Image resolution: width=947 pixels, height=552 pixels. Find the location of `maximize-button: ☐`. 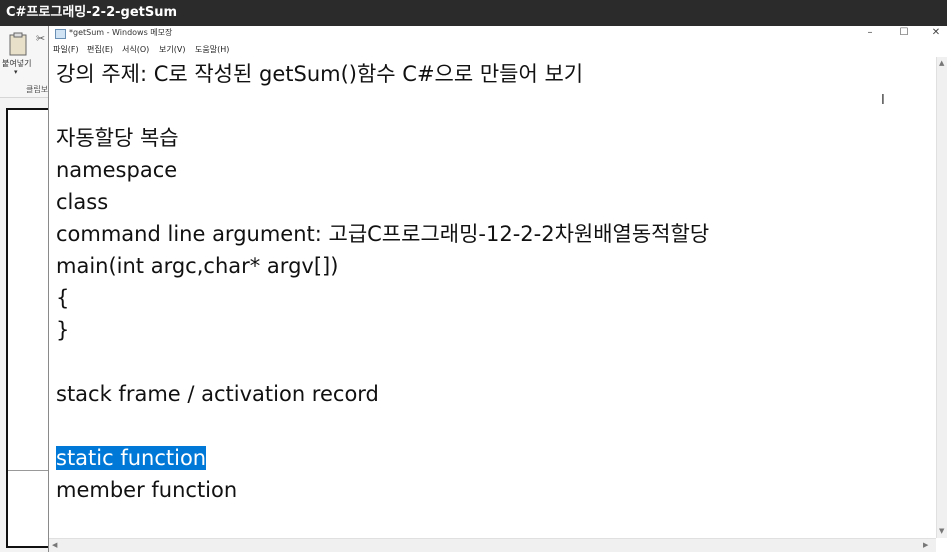

maximize-button: ☐ is located at coordinates (904, 34).